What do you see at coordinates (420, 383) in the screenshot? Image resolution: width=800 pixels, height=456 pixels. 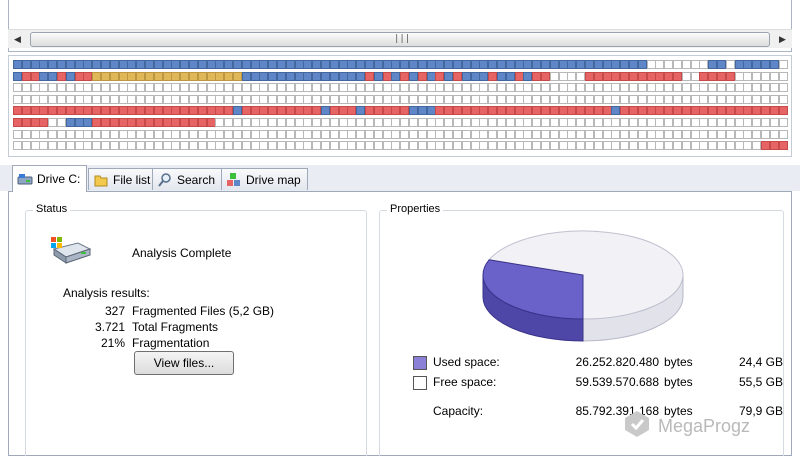 I see `free-space-swatch` at bounding box center [420, 383].